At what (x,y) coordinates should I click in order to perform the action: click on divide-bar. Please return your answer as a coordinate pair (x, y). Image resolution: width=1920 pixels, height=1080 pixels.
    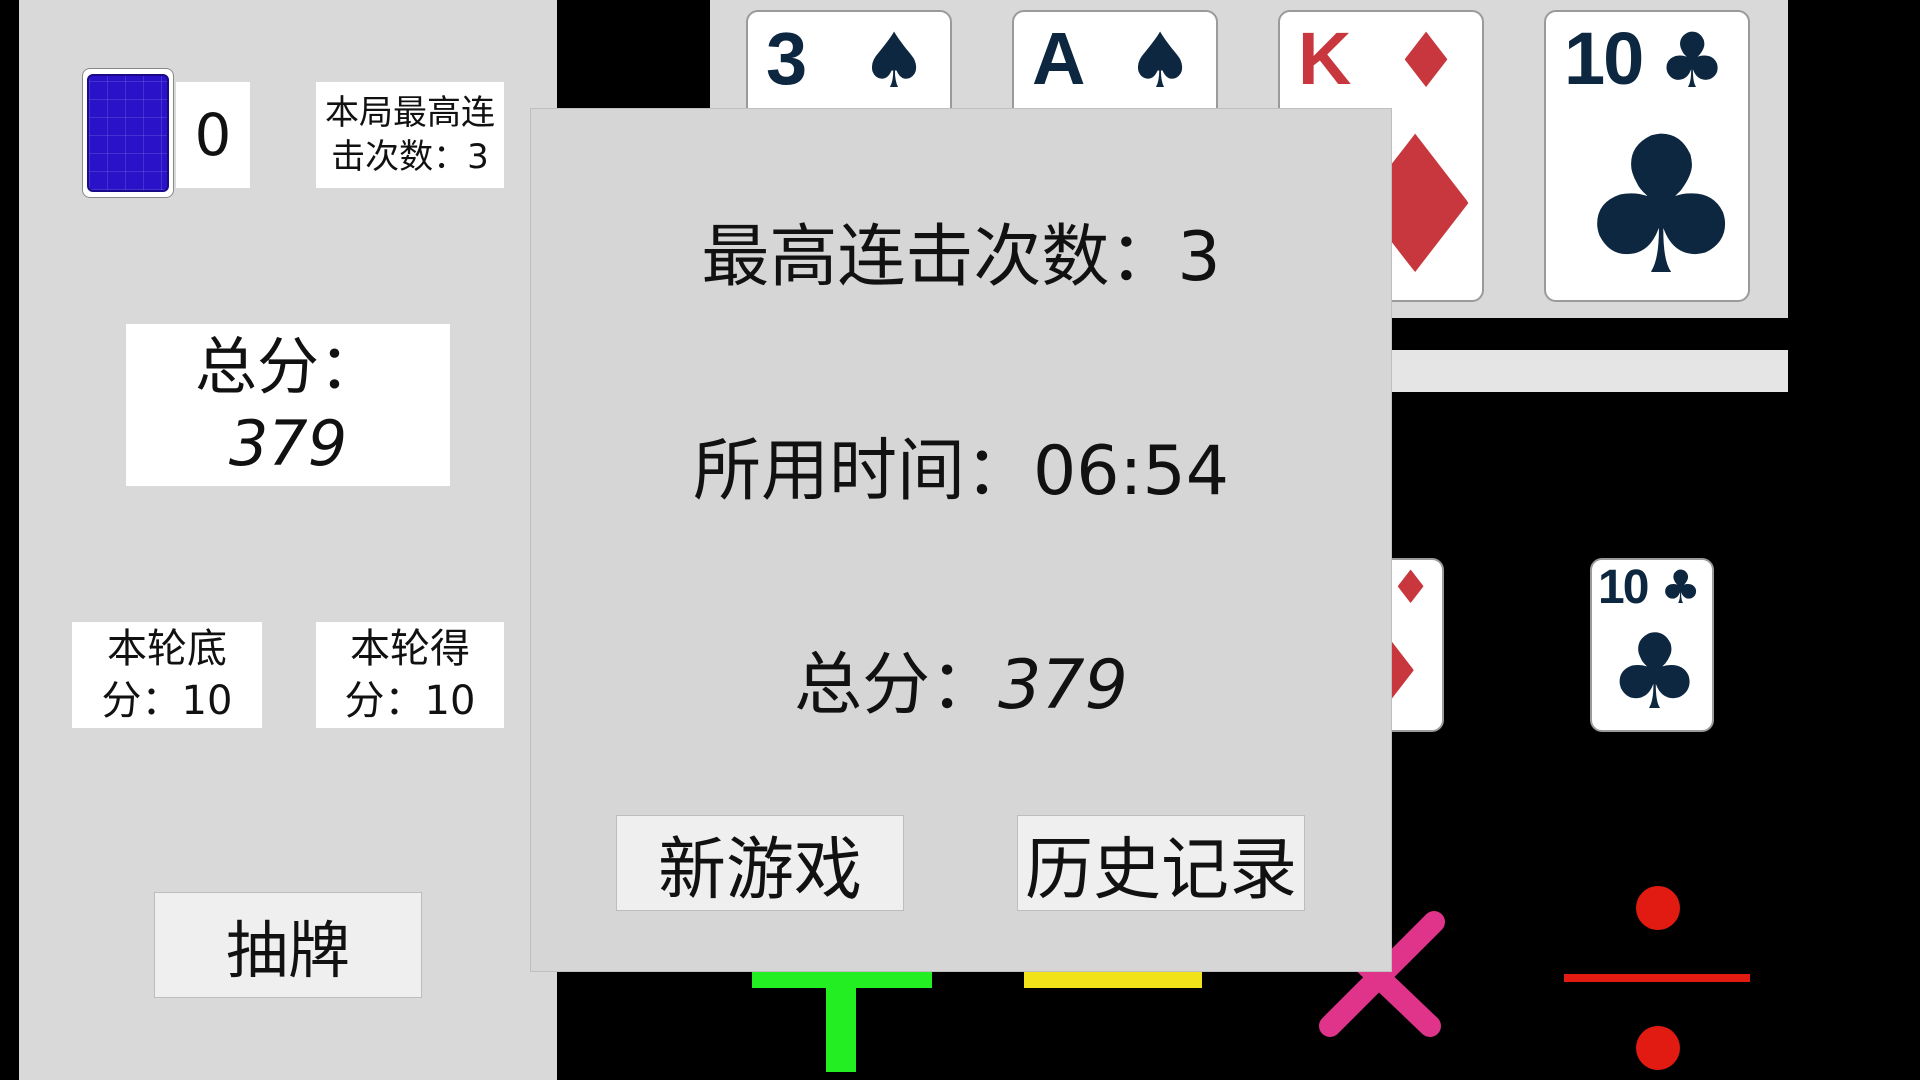
    Looking at the image, I should click on (1657, 978).